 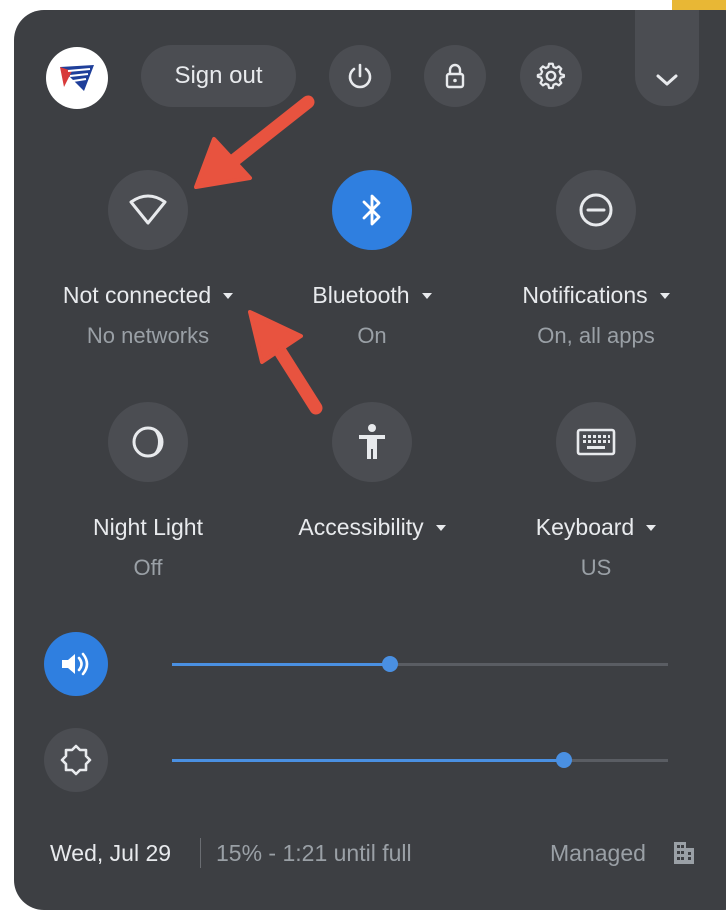 I want to click on network-toggle, so click(x=148, y=210).